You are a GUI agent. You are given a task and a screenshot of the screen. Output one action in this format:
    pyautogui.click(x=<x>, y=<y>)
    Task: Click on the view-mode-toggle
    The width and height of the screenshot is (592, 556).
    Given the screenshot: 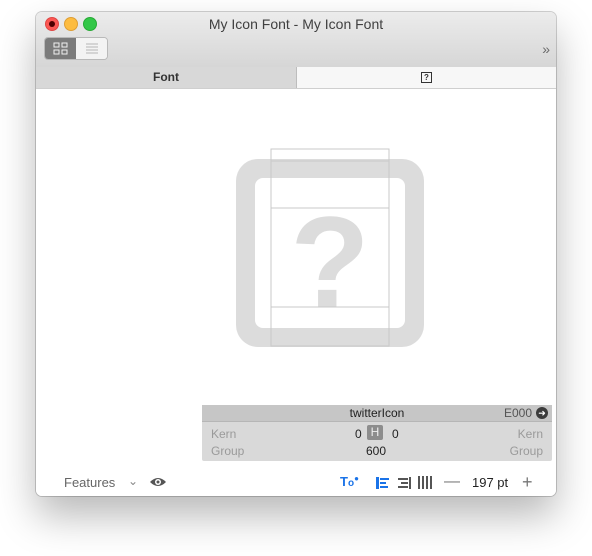 What is the action you would take?
    pyautogui.click(x=76, y=48)
    